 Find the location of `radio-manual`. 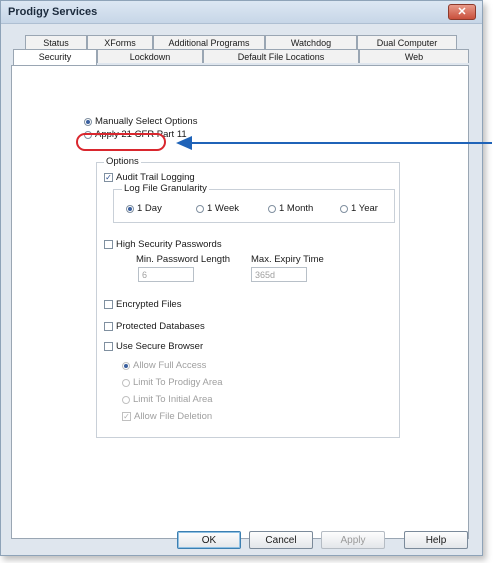

radio-manual is located at coordinates (88, 121).